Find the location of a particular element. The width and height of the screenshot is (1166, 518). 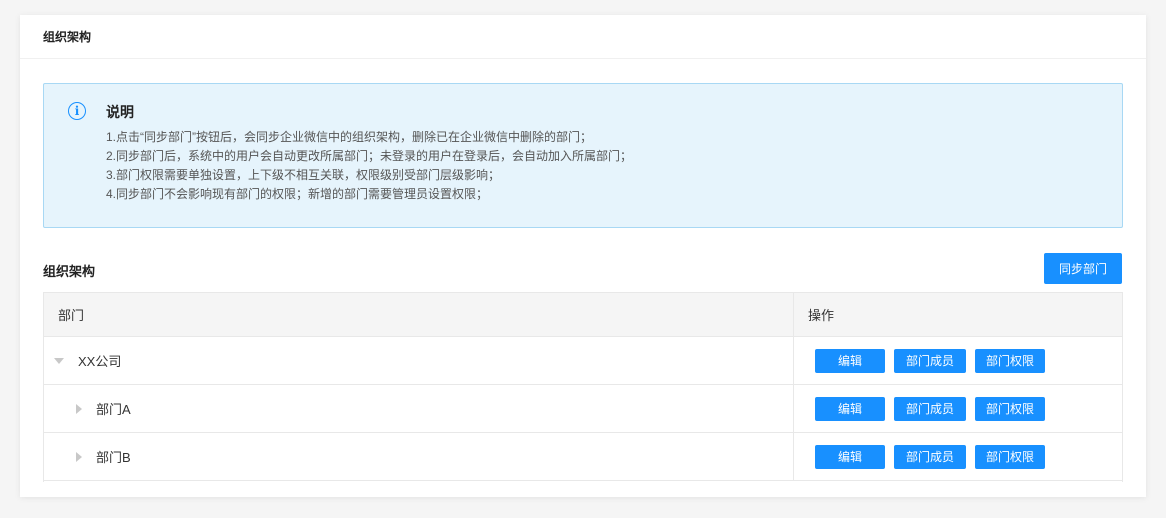

sync-departments-button: 同步部门 is located at coordinates (1083, 268).